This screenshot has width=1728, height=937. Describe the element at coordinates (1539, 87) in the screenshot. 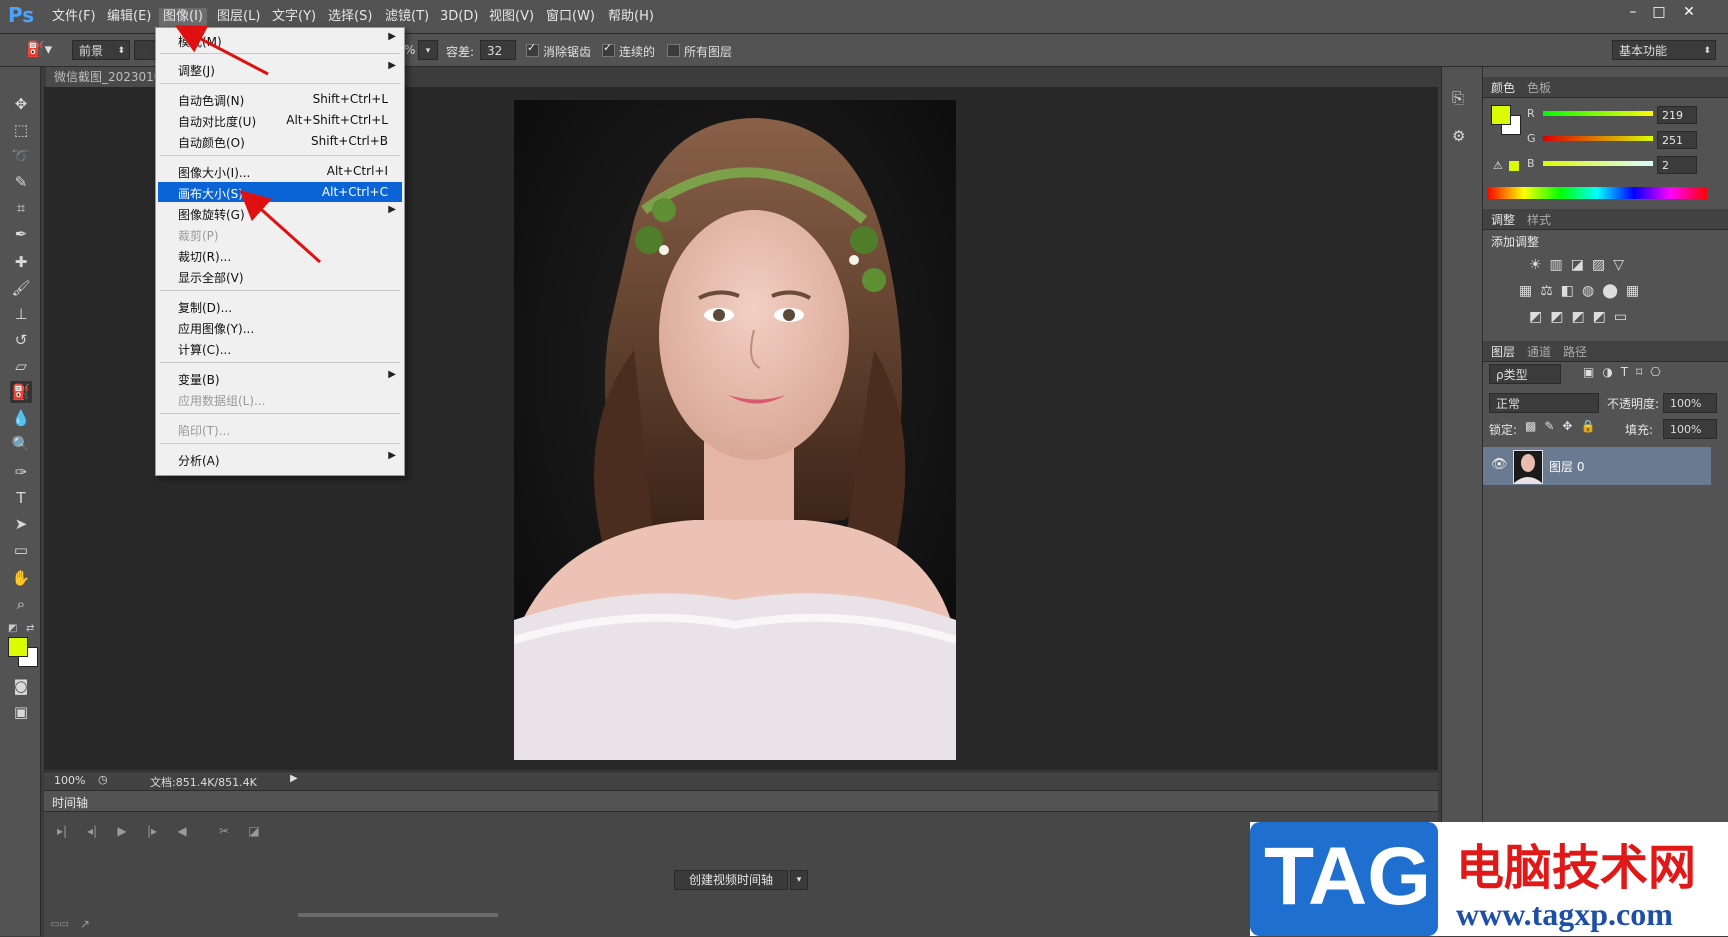

I see `tab-swatches: 色板` at that location.